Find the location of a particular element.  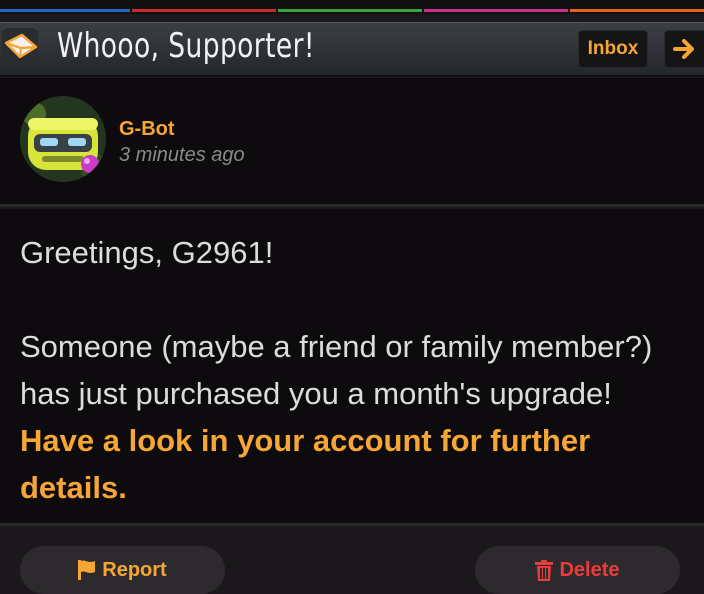

strip-segment-green is located at coordinates (350, 10).